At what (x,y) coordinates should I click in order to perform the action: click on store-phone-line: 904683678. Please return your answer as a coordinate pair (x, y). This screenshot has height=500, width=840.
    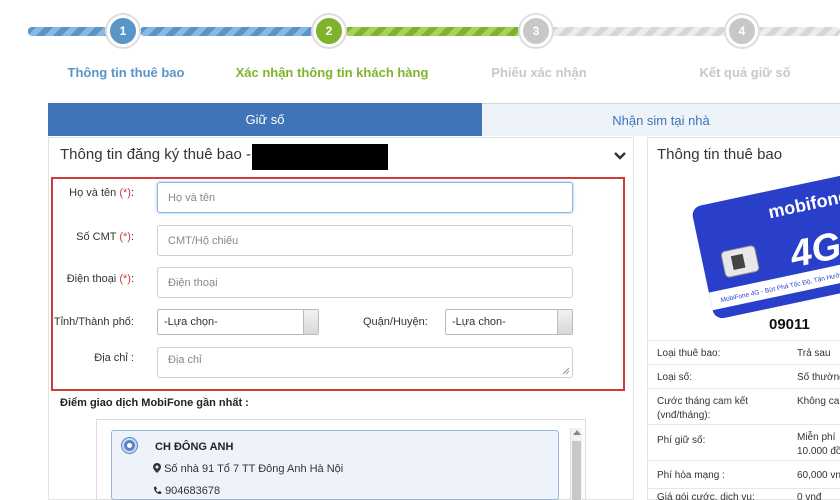
    Looking at the image, I should click on (186, 491).